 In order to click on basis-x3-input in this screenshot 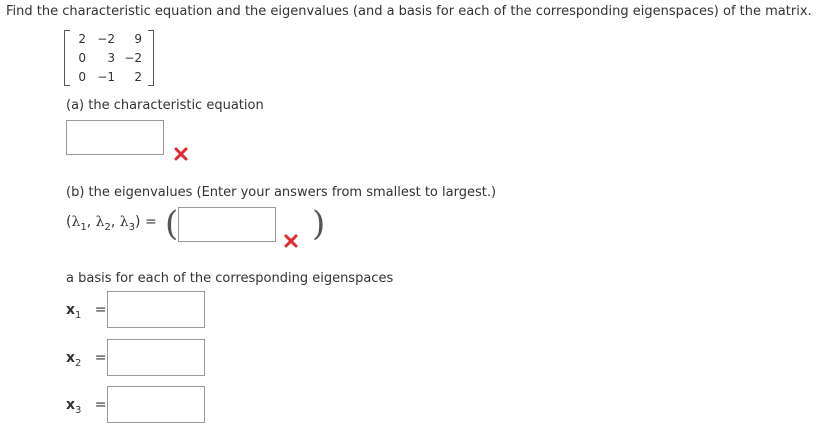, I will do `click(156, 404)`.